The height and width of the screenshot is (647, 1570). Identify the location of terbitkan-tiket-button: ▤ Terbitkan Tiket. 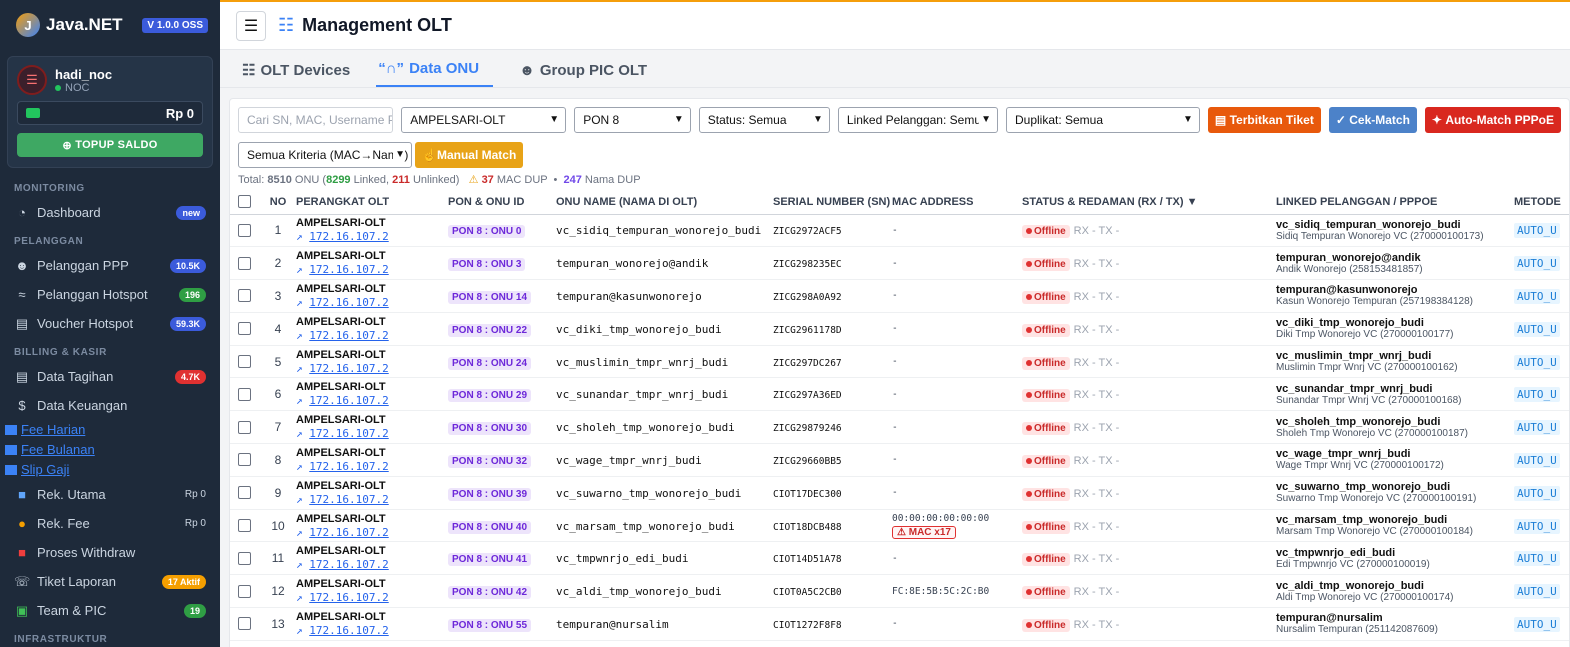
(1264, 120).